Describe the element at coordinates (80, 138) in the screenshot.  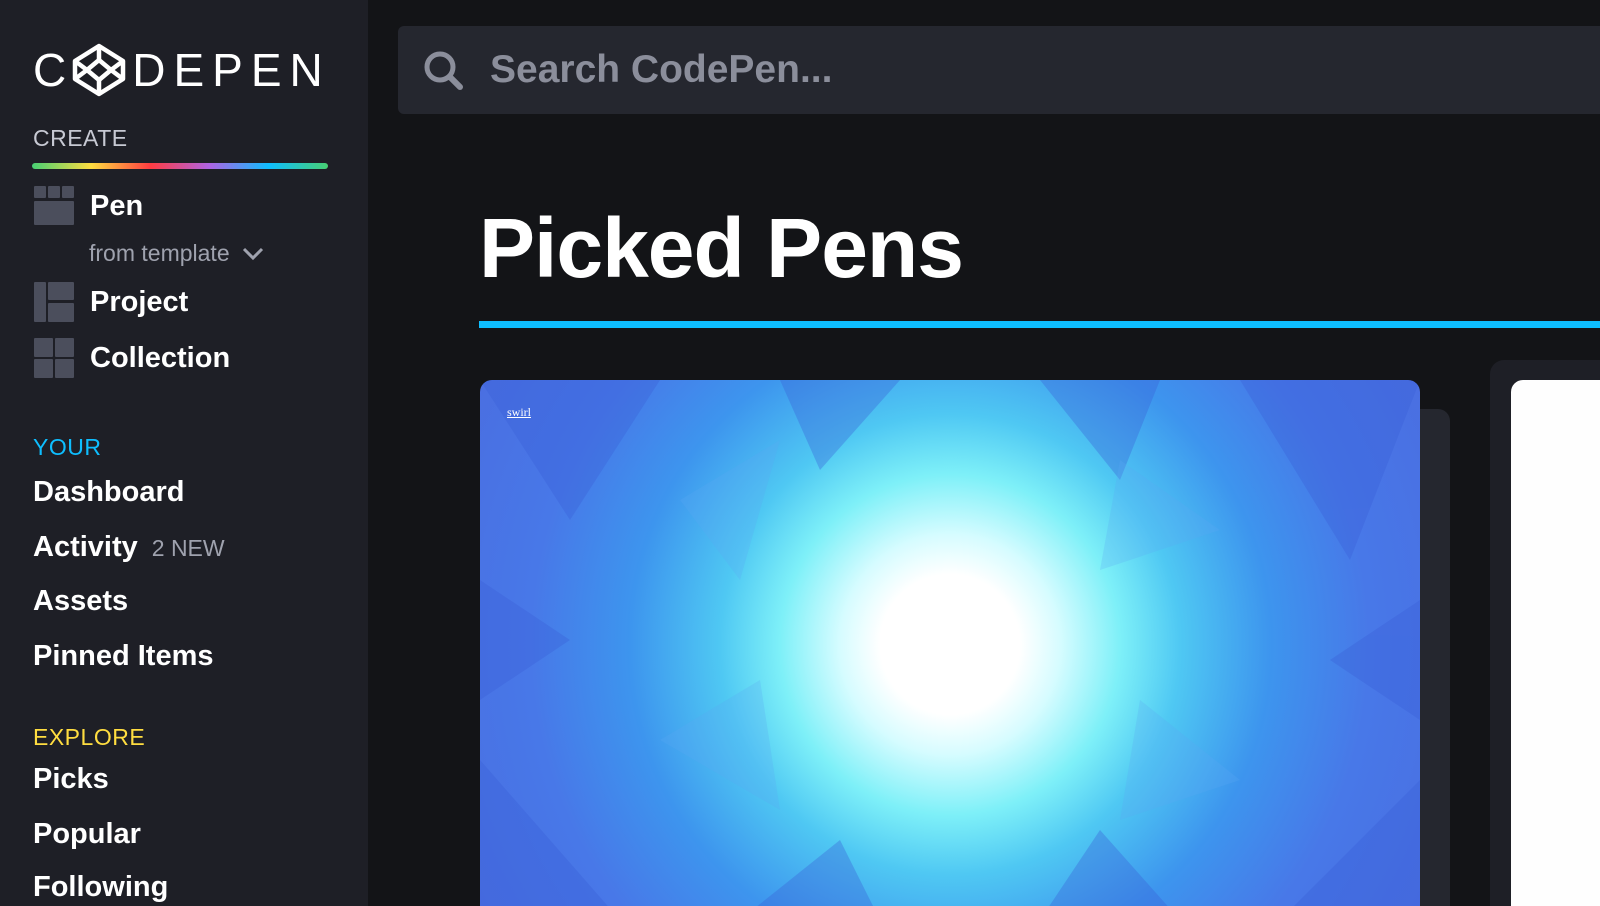
I see `create-section-label: CREATE` at that location.